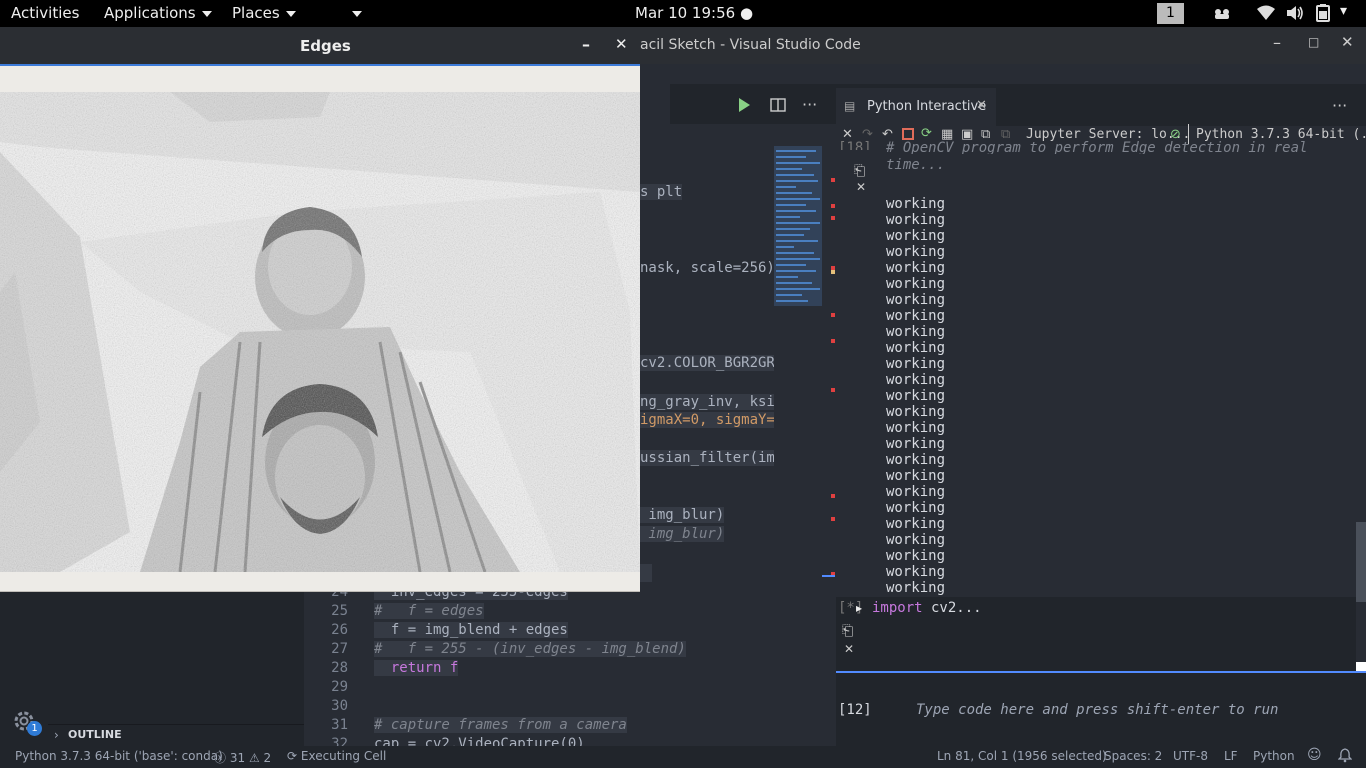 This screenshot has height=768, width=1366. Describe the element at coordinates (712, 363) in the screenshot. I see `code-fragment: cv2.COLOR_BGR2GRA` at that location.